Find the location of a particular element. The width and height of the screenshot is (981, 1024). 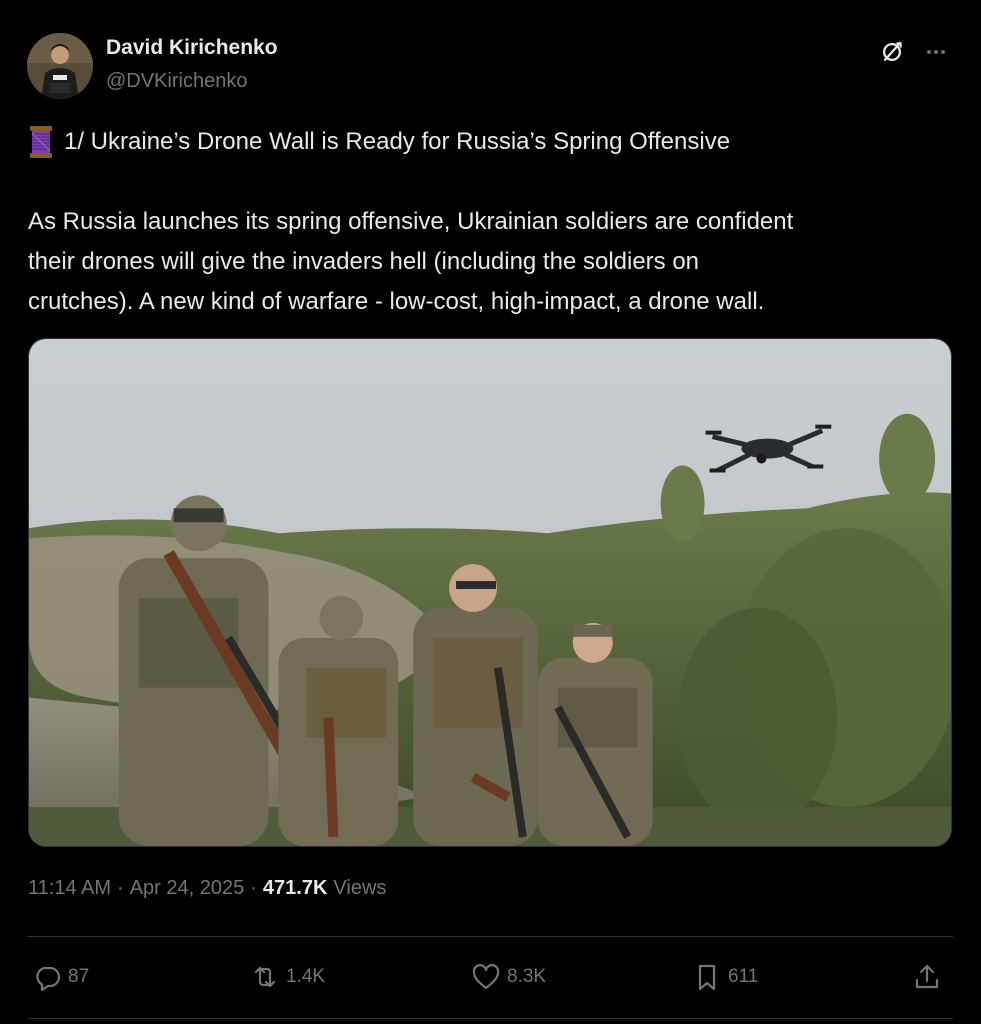

tweet-actions-bar: 87 1.4K 8.3K 611 is located at coordinates (490, 977).